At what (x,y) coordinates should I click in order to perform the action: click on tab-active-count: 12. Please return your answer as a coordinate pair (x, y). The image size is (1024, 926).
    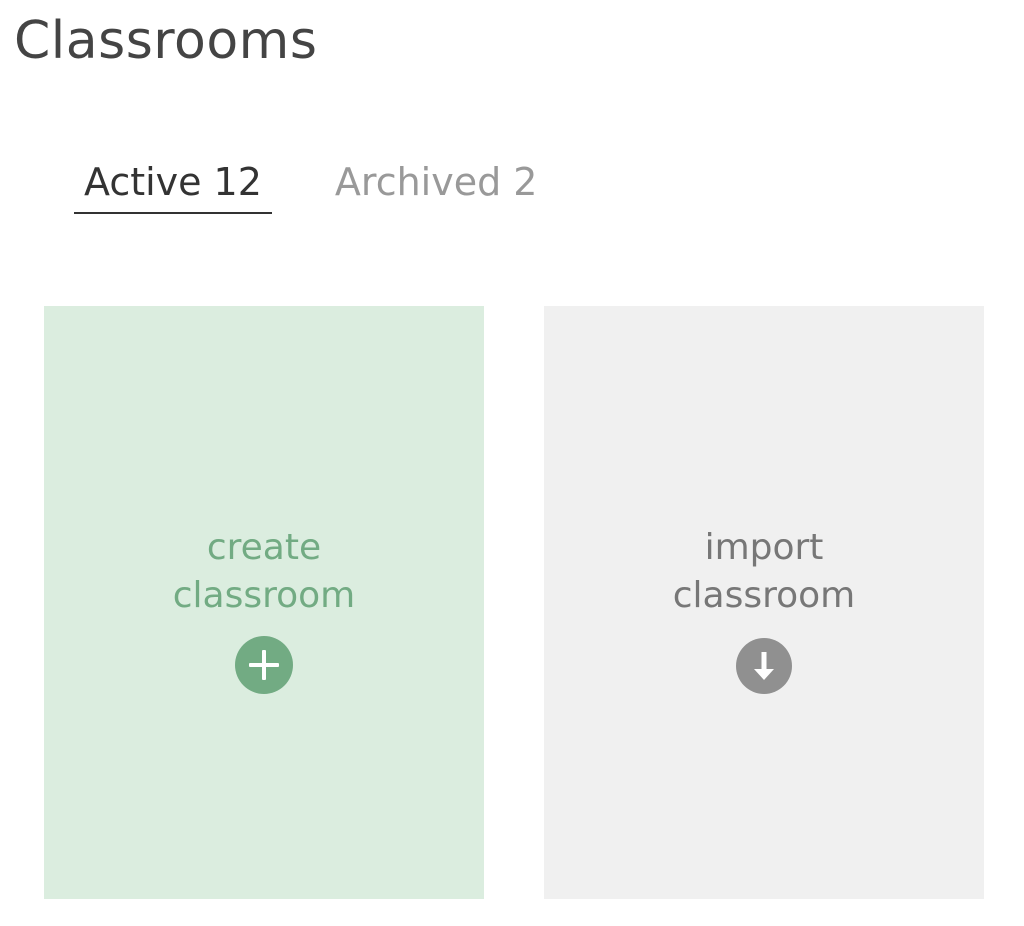
    Looking at the image, I should click on (237, 182).